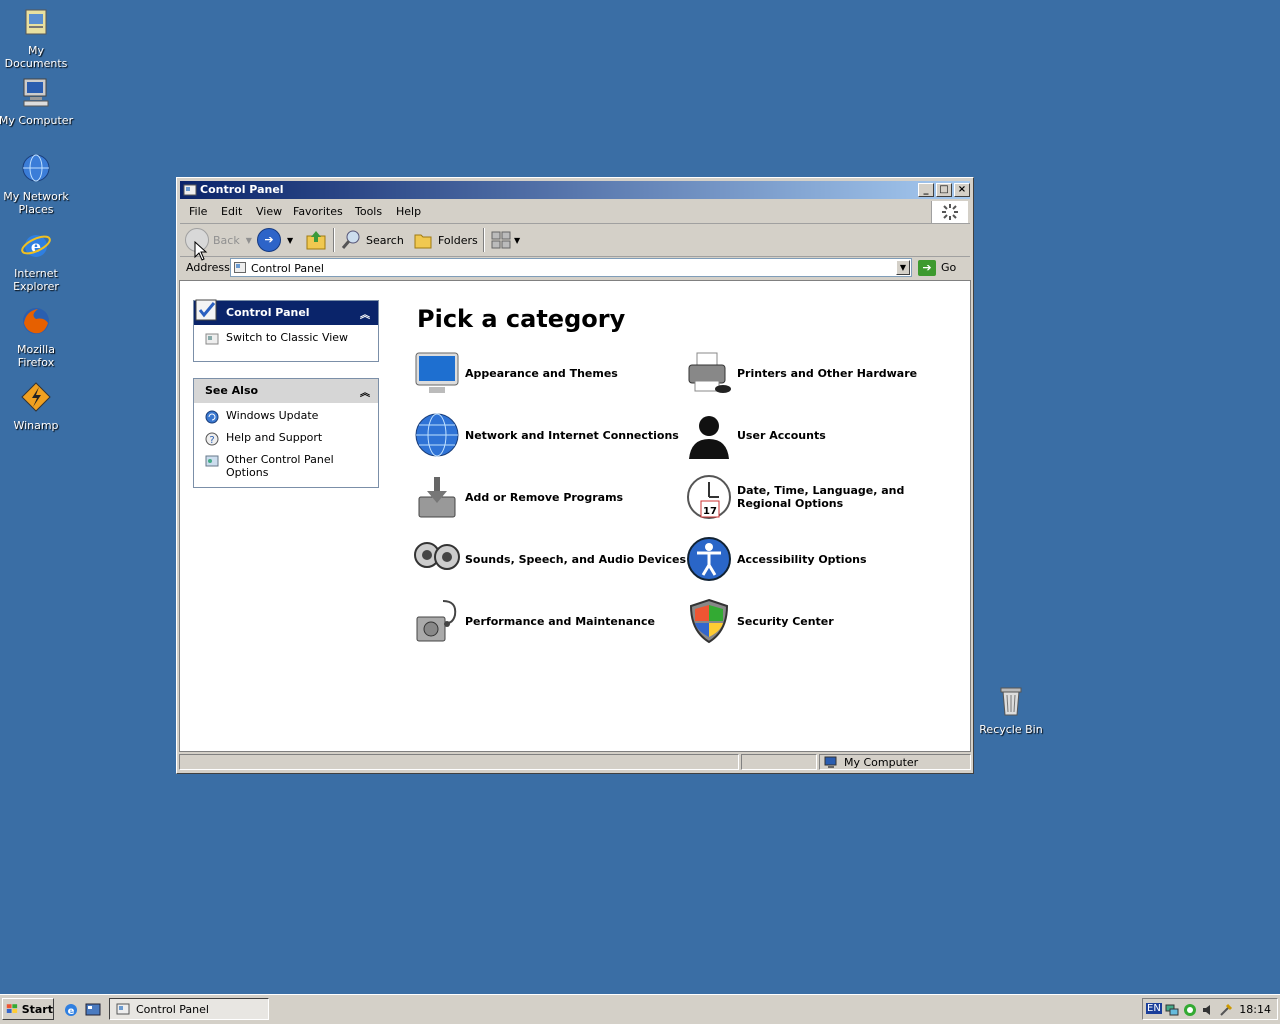  Describe the element at coordinates (272, 415) in the screenshot. I see `link-label: Windows Update` at that location.